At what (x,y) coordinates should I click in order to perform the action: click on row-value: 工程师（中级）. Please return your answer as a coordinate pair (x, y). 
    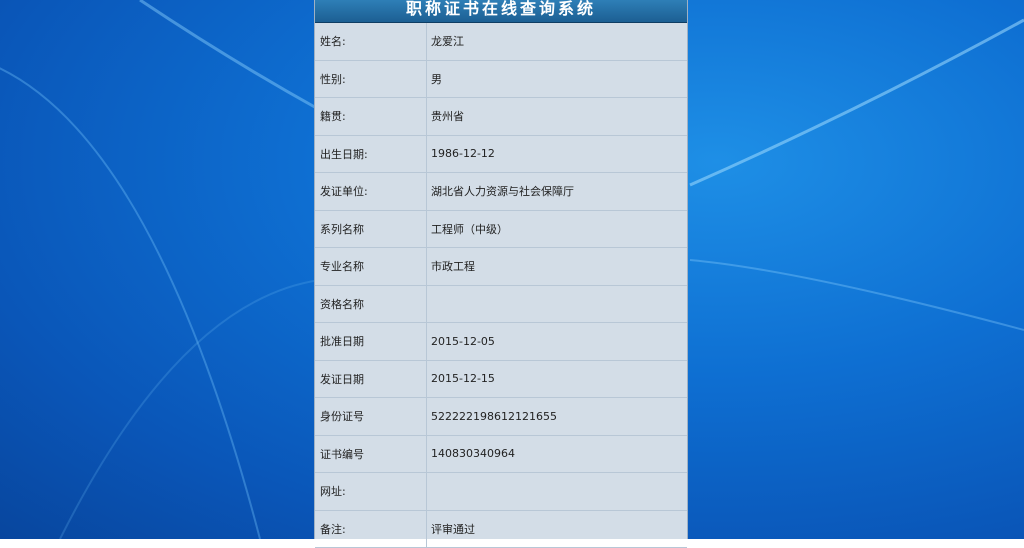
    Looking at the image, I should click on (467, 229).